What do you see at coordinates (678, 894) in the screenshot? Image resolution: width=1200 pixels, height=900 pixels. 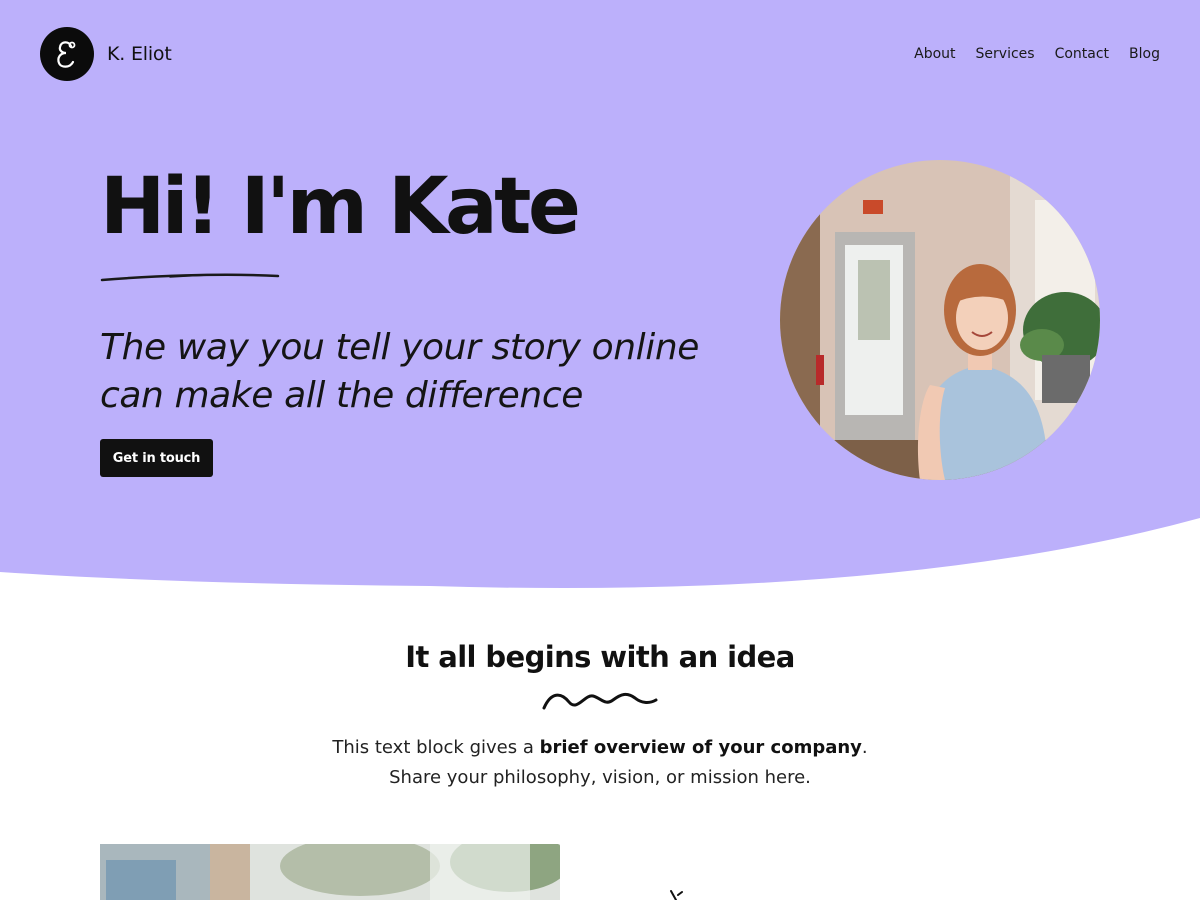 I see `scribble-mark-icon` at bounding box center [678, 894].